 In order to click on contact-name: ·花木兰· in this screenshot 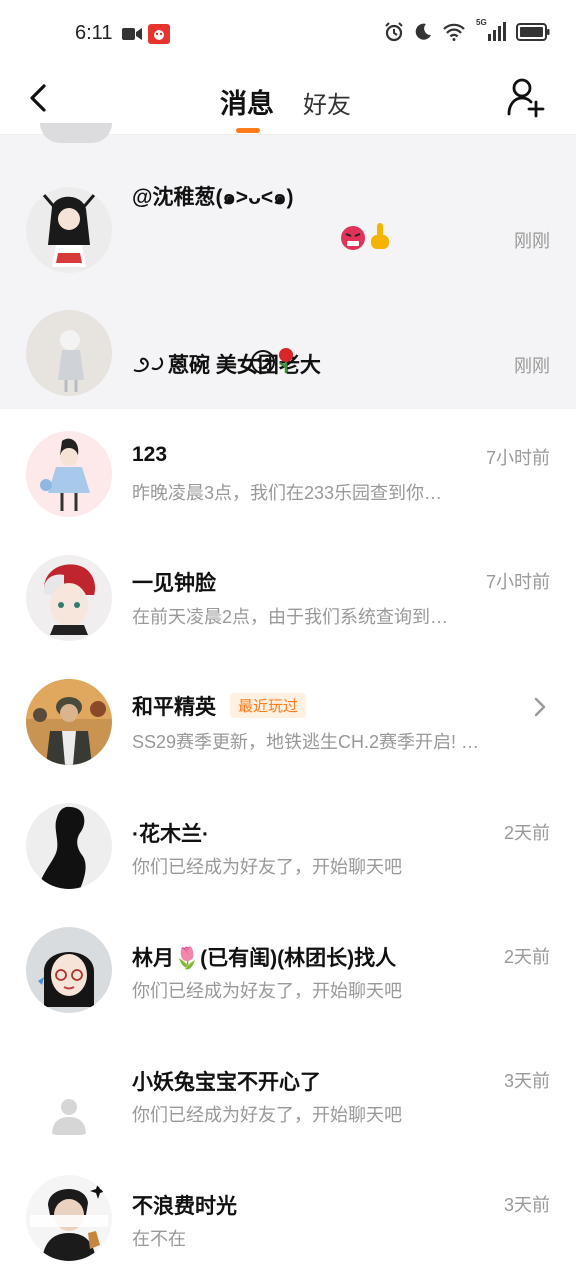, I will do `click(170, 834)`.